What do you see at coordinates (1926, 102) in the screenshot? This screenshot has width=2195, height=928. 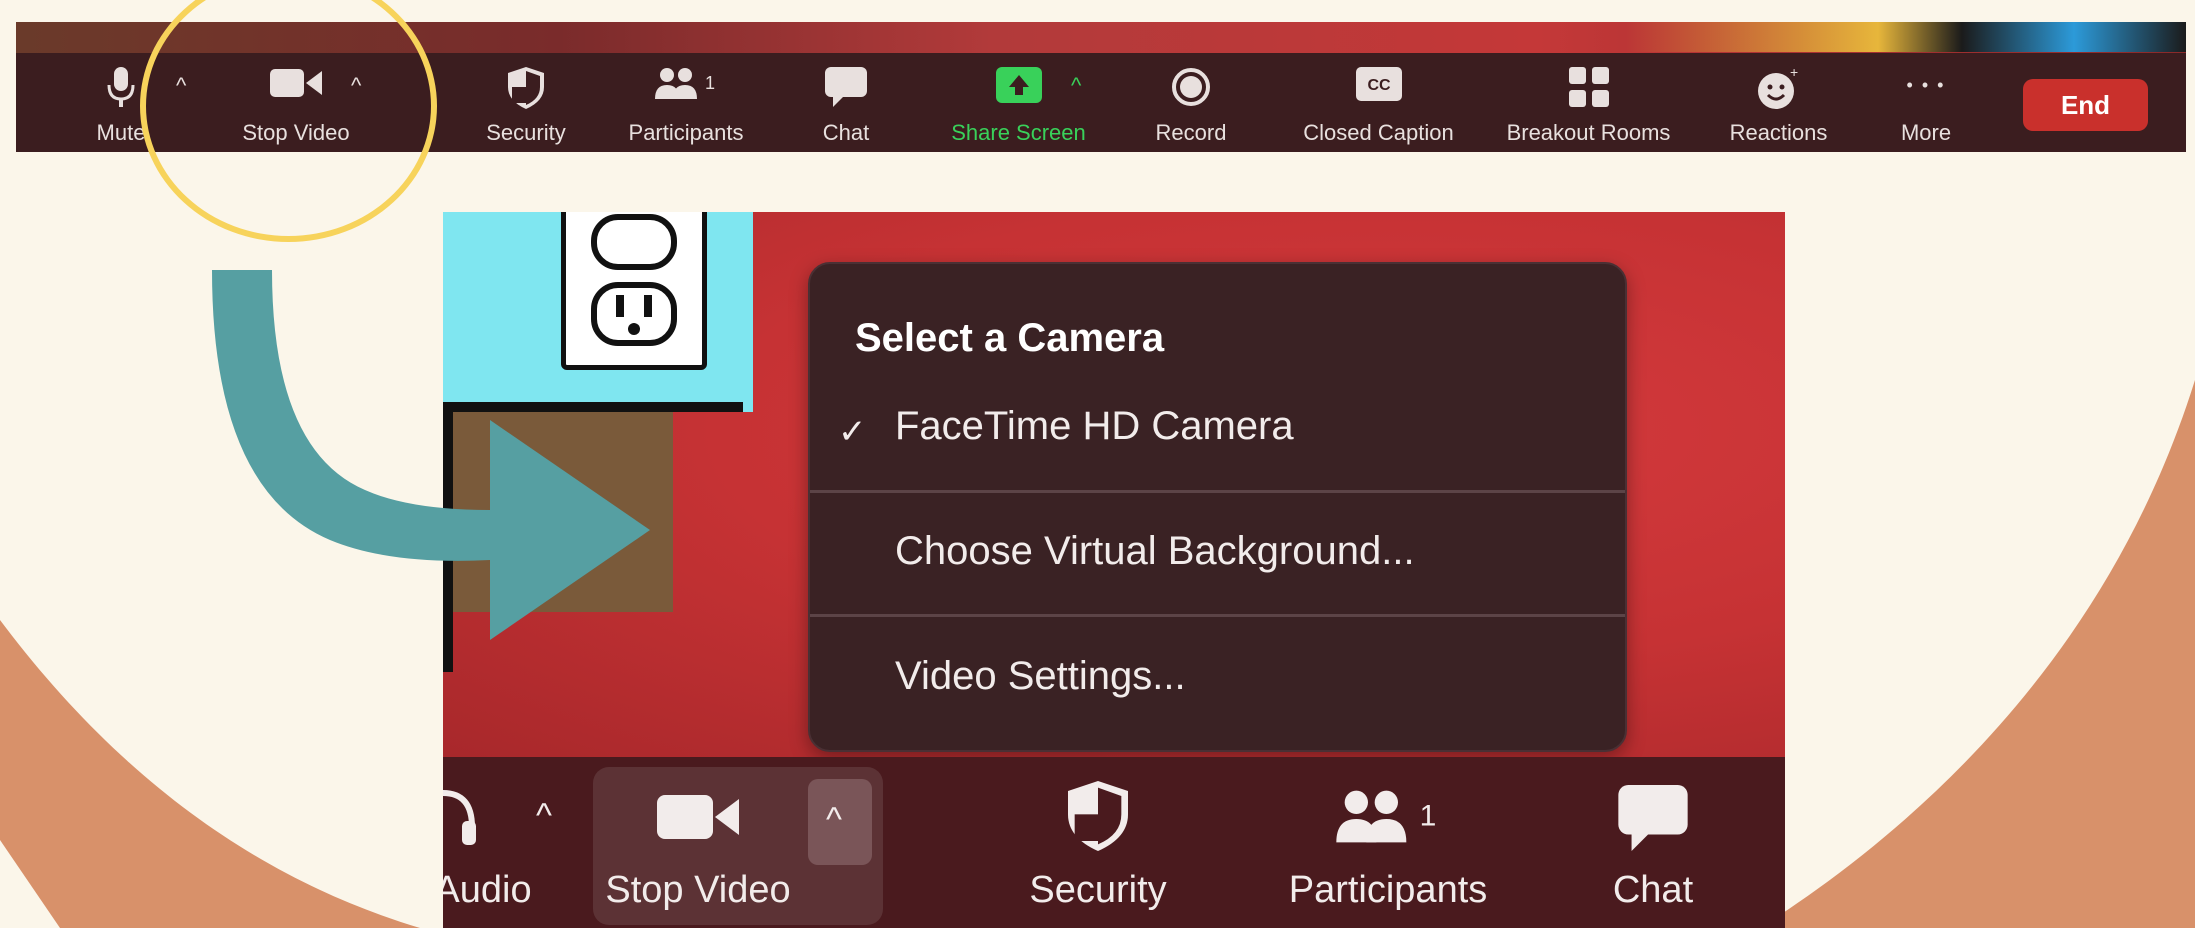 I see `more-button: • • • More` at bounding box center [1926, 102].